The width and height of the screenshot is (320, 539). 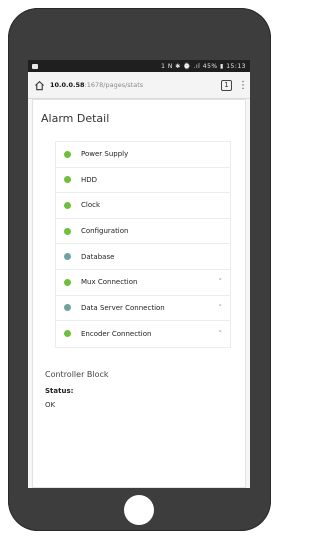 What do you see at coordinates (114, 85) in the screenshot?
I see `url-path: :1678/pages/stats` at bounding box center [114, 85].